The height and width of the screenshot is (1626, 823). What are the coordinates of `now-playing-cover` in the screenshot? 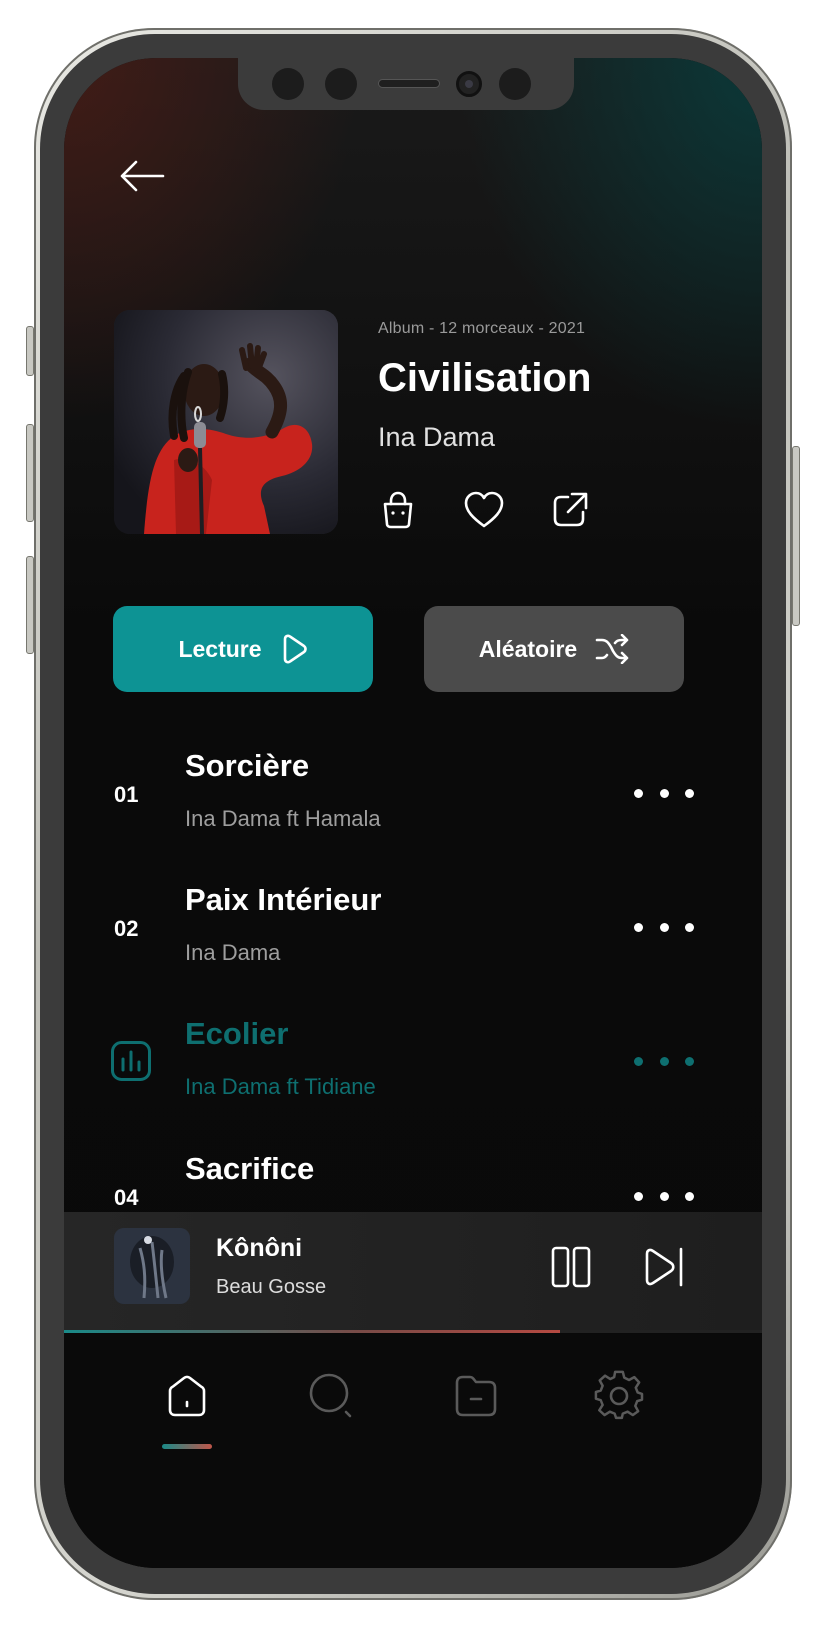 It's located at (152, 1266).